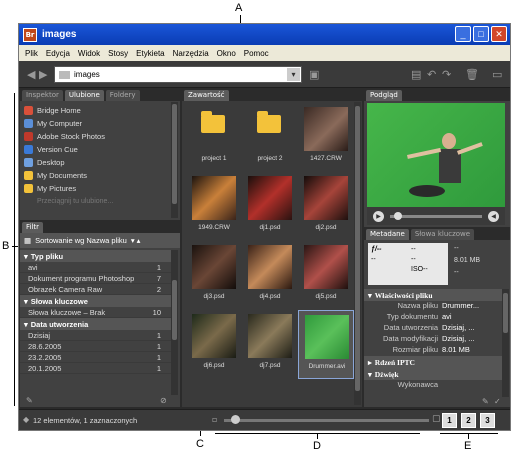  I want to click on filter-row: 20.1.2005 1, so click(95, 368).